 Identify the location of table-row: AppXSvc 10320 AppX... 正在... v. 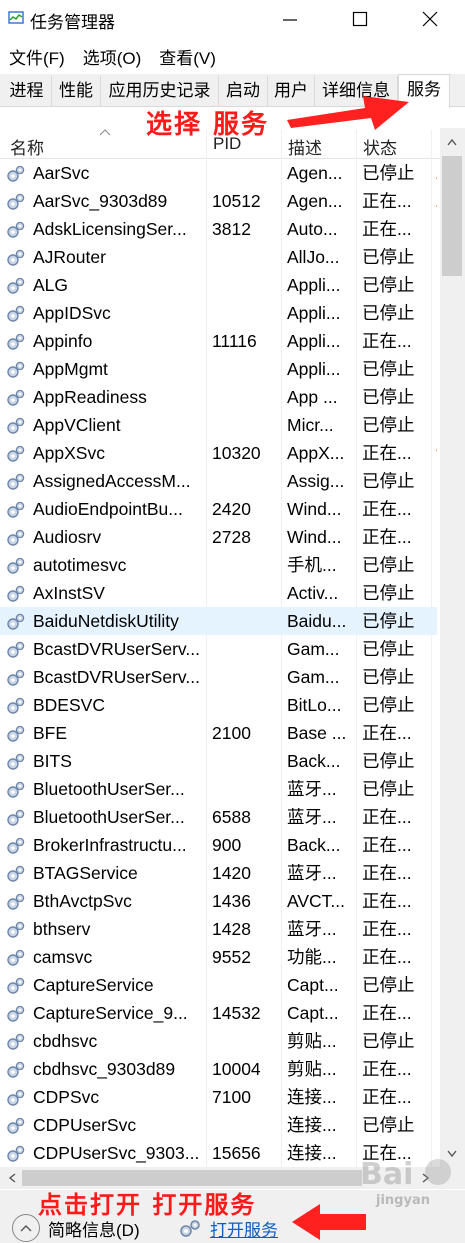
(218, 453).